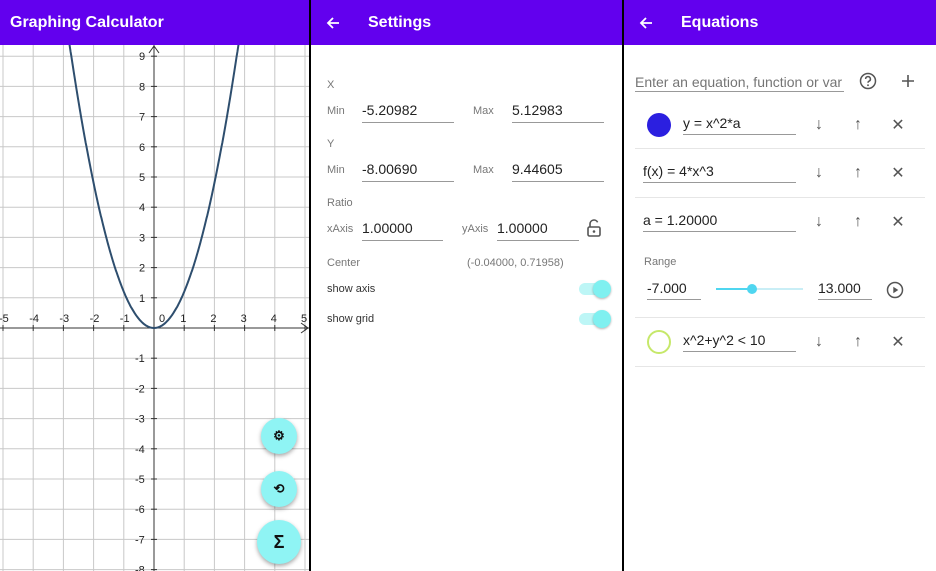  I want to click on x-tick-label: -5, so click(4, 319).